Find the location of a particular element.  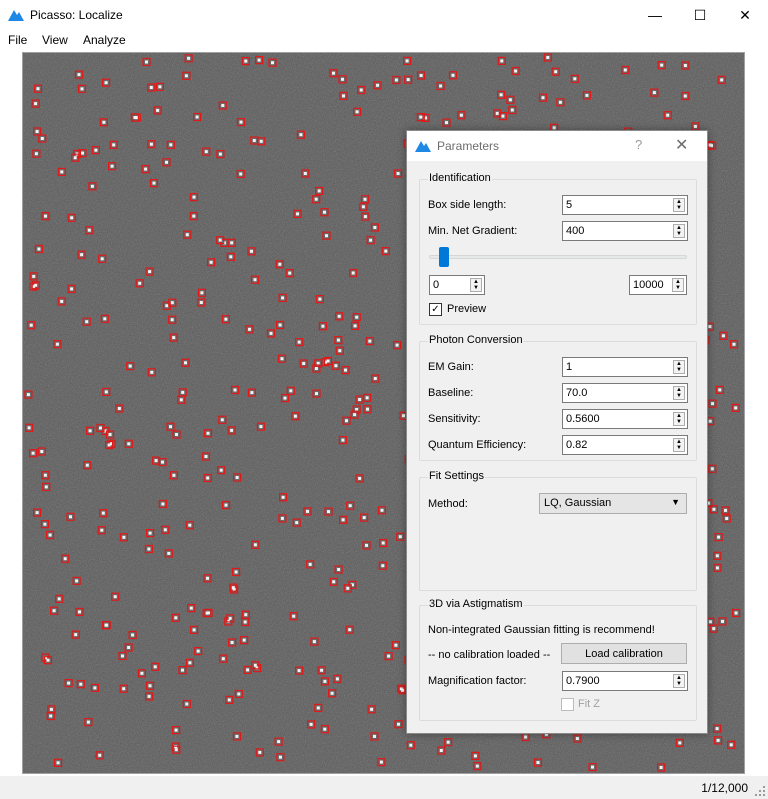

box-side-length-spinbox: 5 ▲ ▼ is located at coordinates (625, 205).